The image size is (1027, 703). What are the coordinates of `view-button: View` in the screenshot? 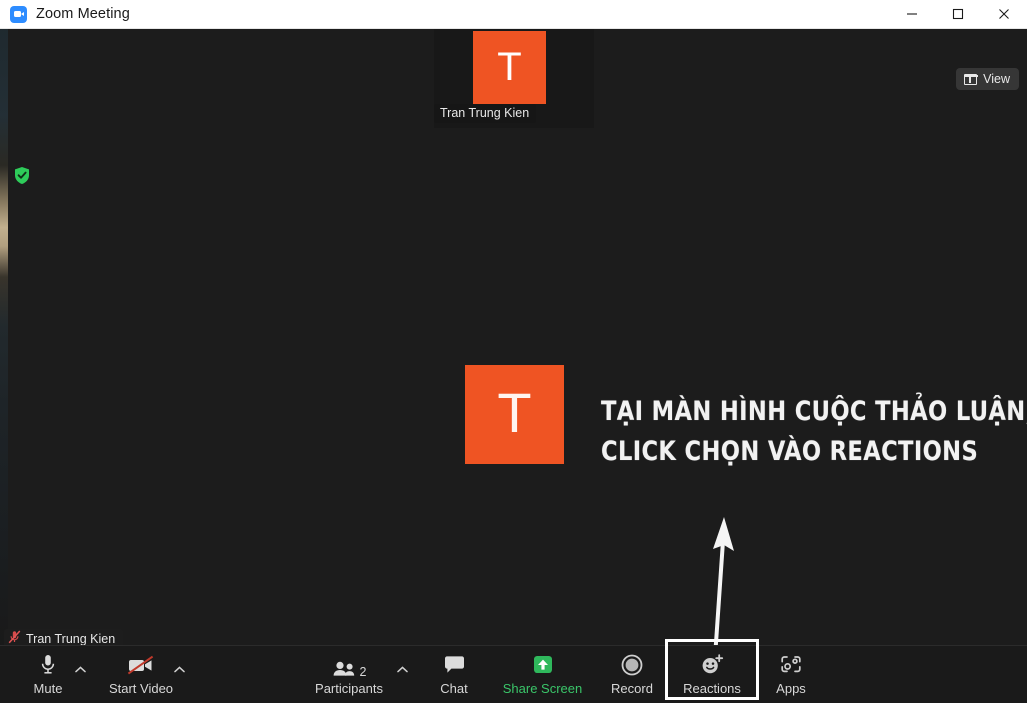 It's located at (987, 79).